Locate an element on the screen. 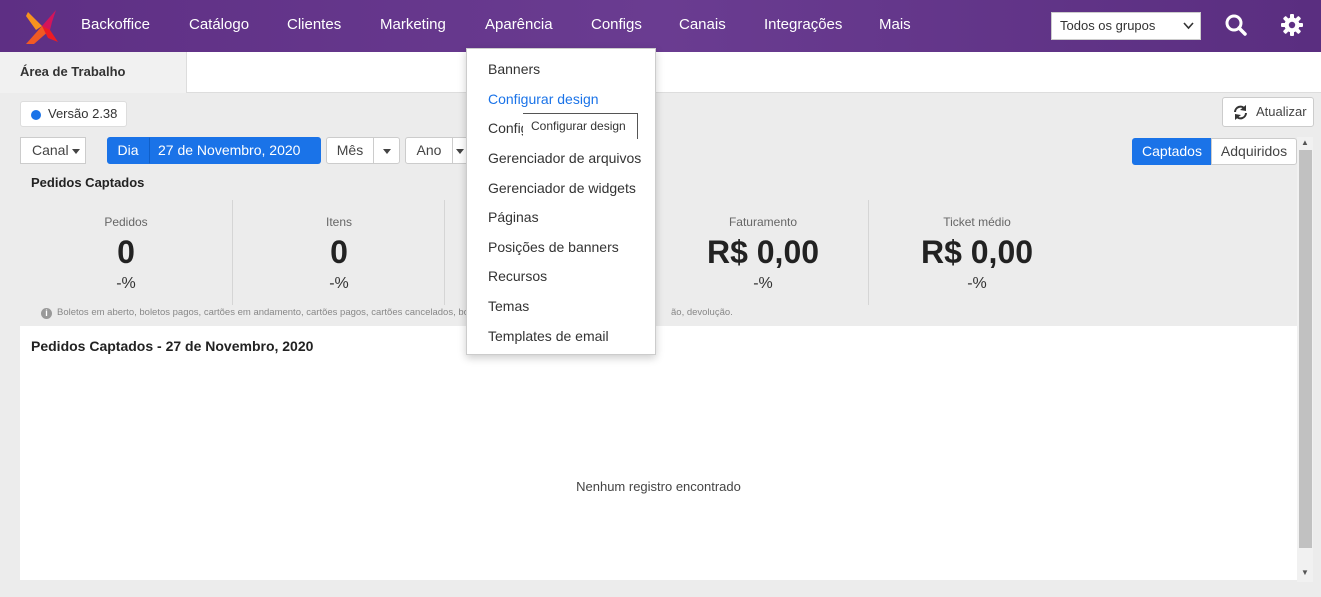 The height and width of the screenshot is (597, 1321). date-picker: 27 de Novembro, 2020 is located at coordinates (235, 158).